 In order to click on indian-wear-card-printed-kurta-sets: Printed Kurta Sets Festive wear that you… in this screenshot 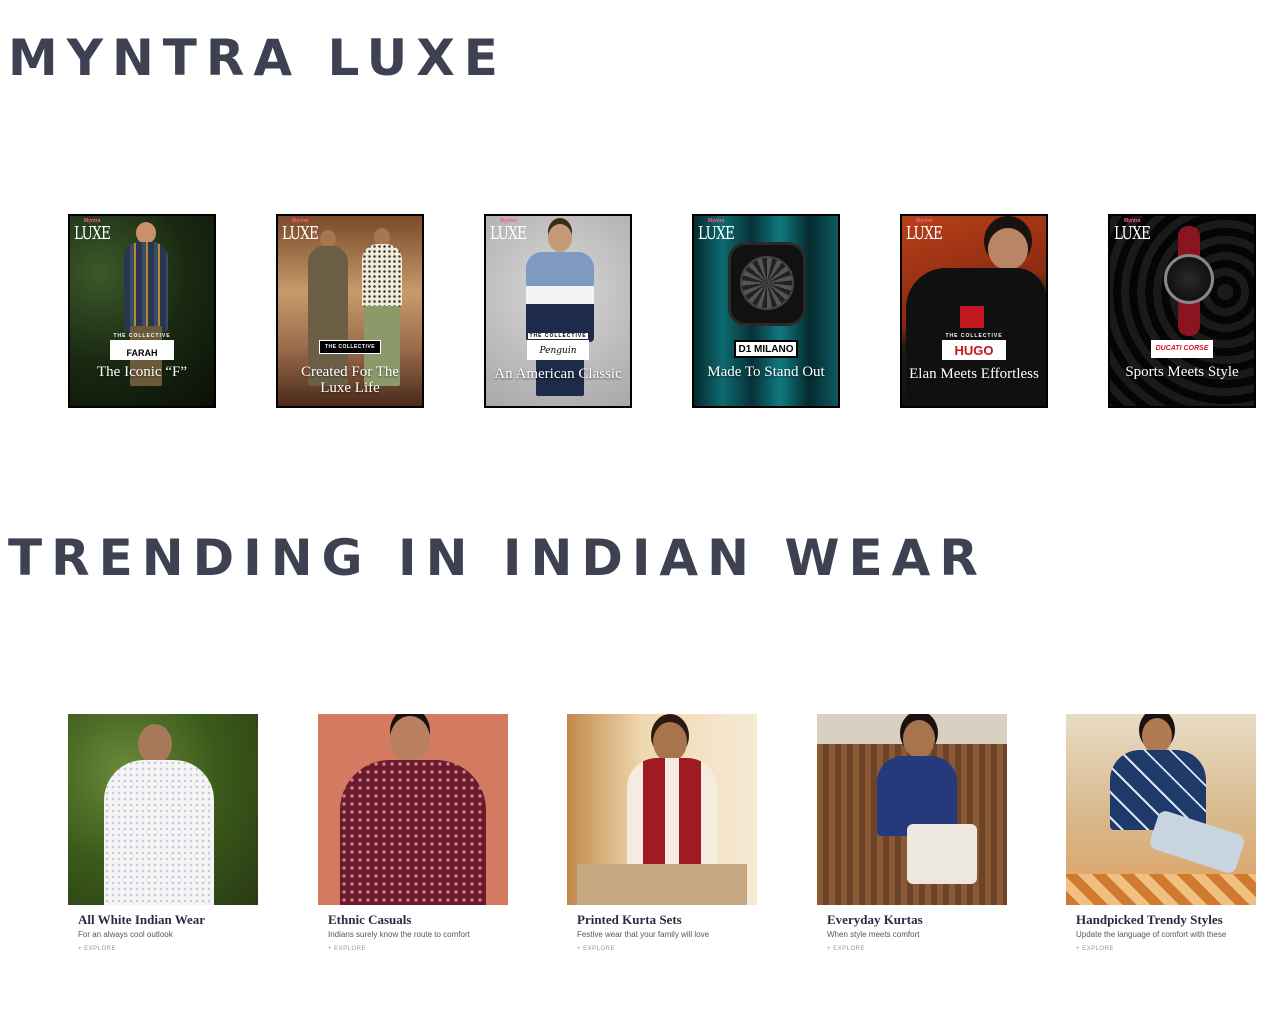, I will do `click(662, 839)`.